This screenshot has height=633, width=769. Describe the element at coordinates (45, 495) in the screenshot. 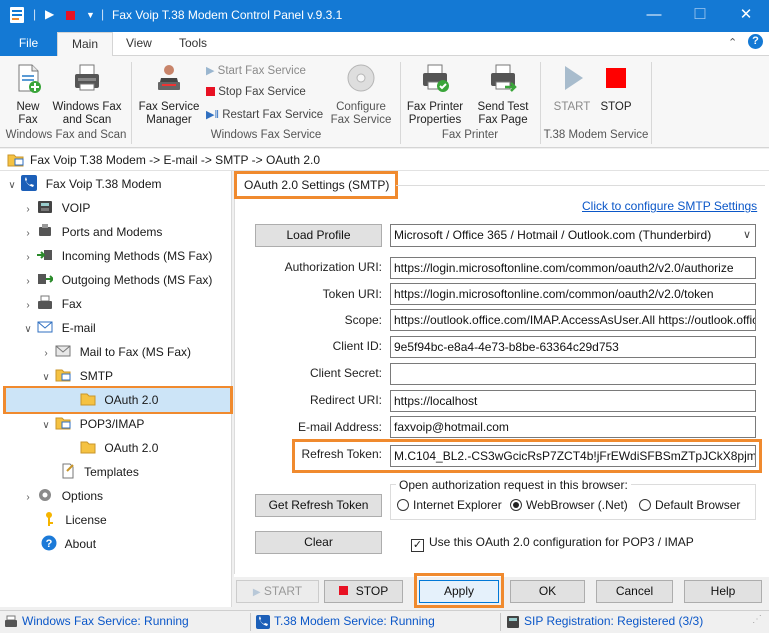

I see `gear-icon` at that location.